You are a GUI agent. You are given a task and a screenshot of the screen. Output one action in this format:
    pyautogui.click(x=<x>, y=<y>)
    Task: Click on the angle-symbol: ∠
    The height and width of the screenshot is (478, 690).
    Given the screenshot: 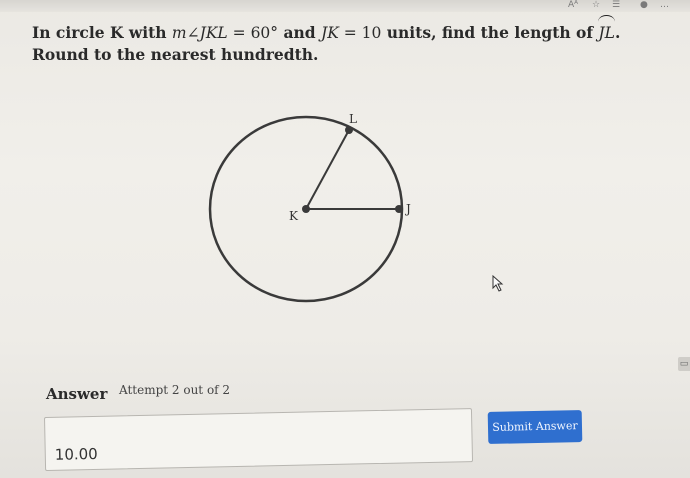 What is the action you would take?
    pyautogui.click(x=193, y=33)
    